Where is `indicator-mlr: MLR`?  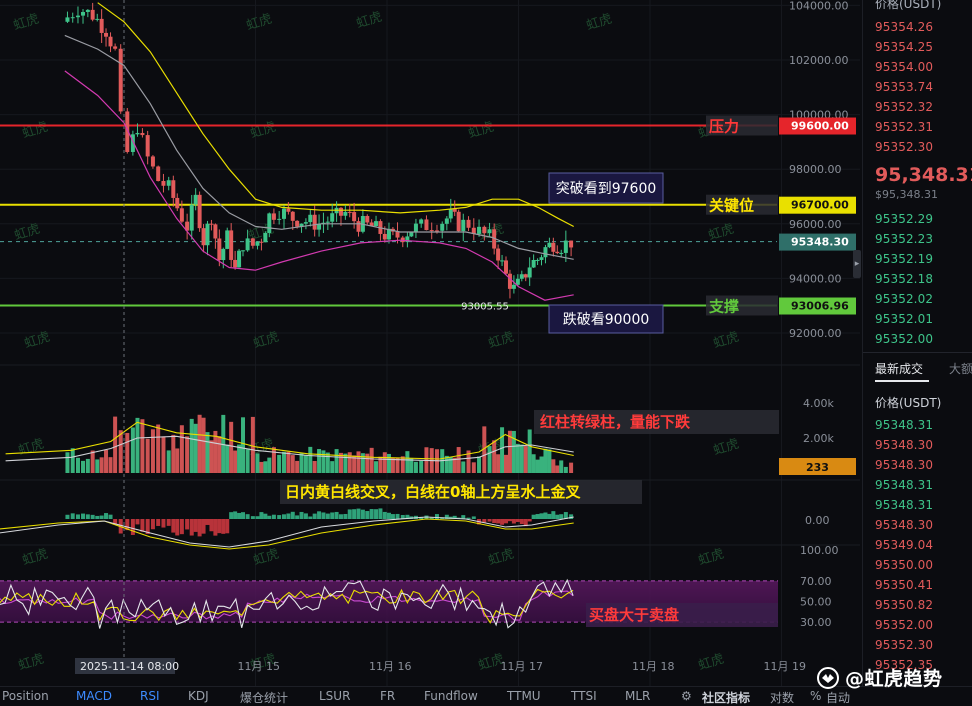 indicator-mlr: MLR is located at coordinates (637, 696).